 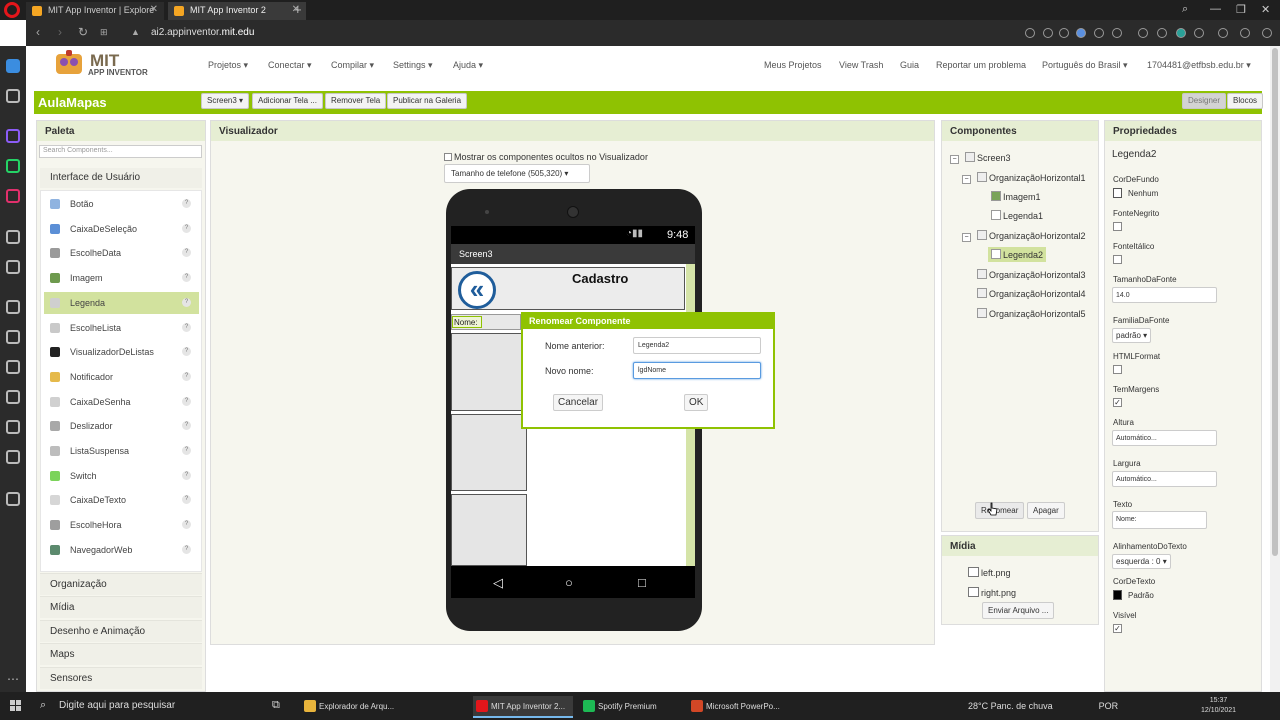 I want to click on tree-node: Legenda1, so click(x=1017, y=215).